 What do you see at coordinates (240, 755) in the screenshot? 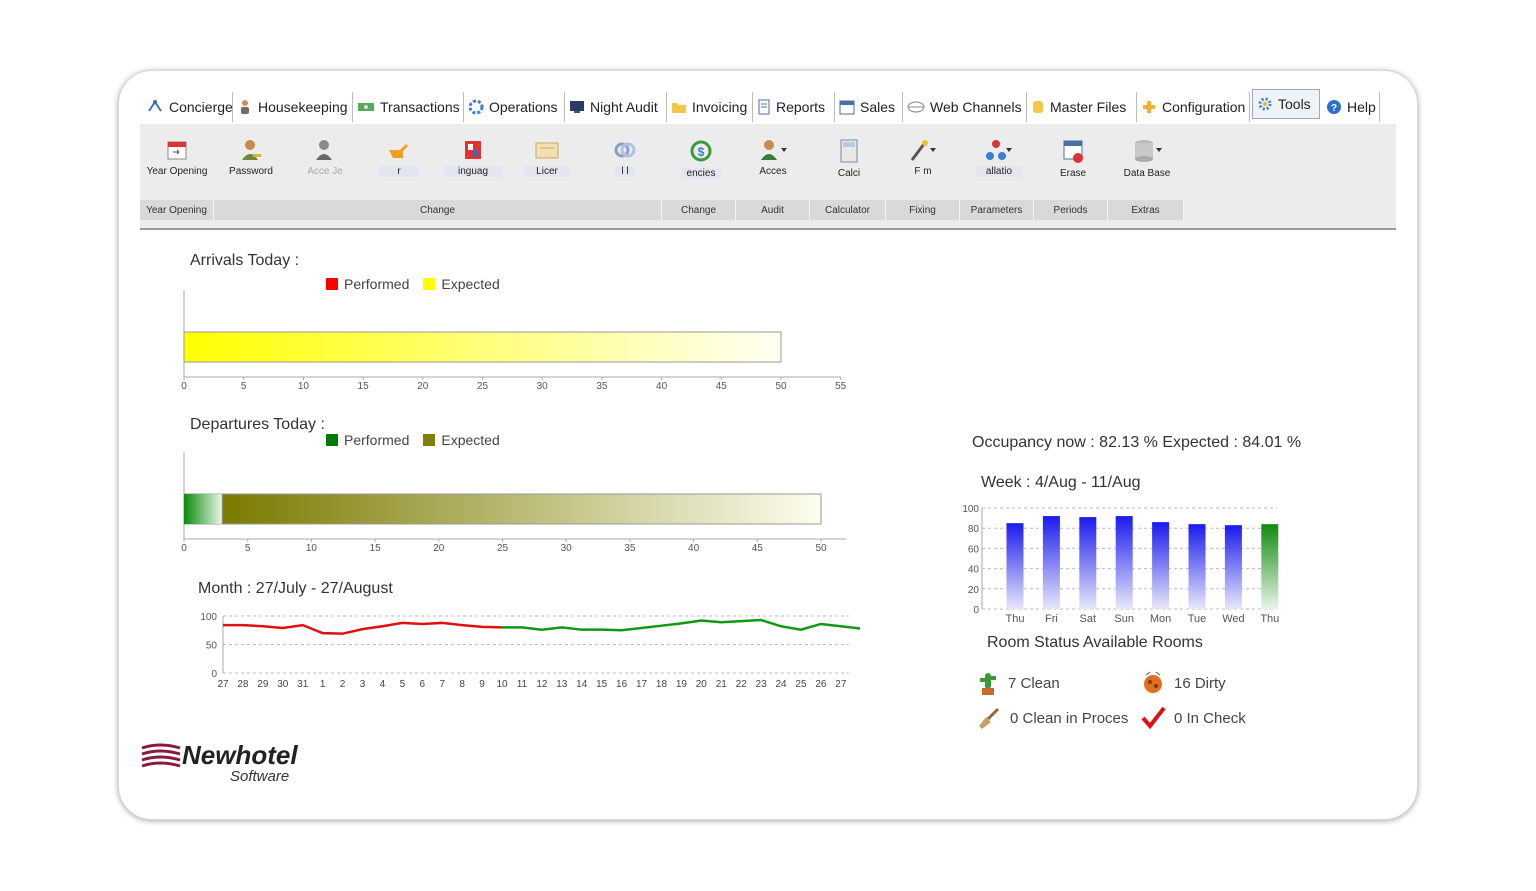
I see `logo-name: Newhotel` at bounding box center [240, 755].